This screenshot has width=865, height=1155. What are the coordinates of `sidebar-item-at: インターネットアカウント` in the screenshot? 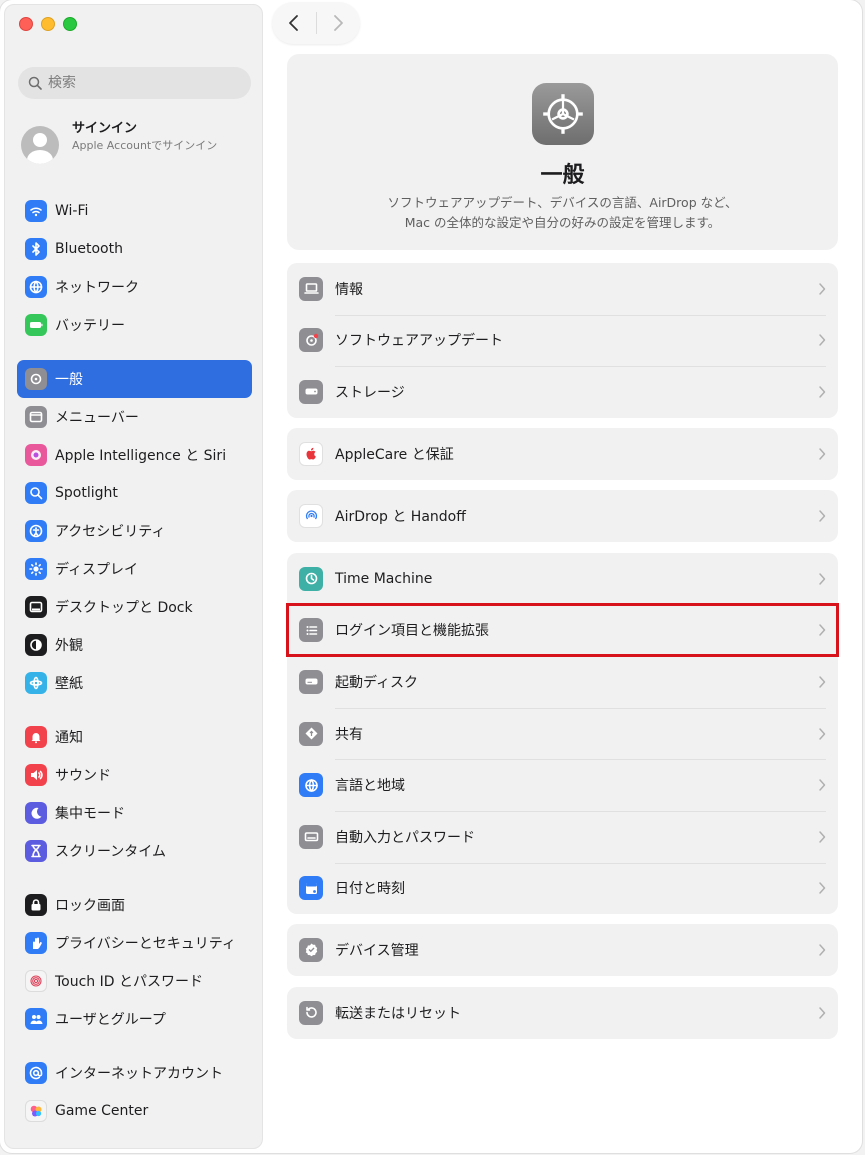 It's located at (134, 1073).